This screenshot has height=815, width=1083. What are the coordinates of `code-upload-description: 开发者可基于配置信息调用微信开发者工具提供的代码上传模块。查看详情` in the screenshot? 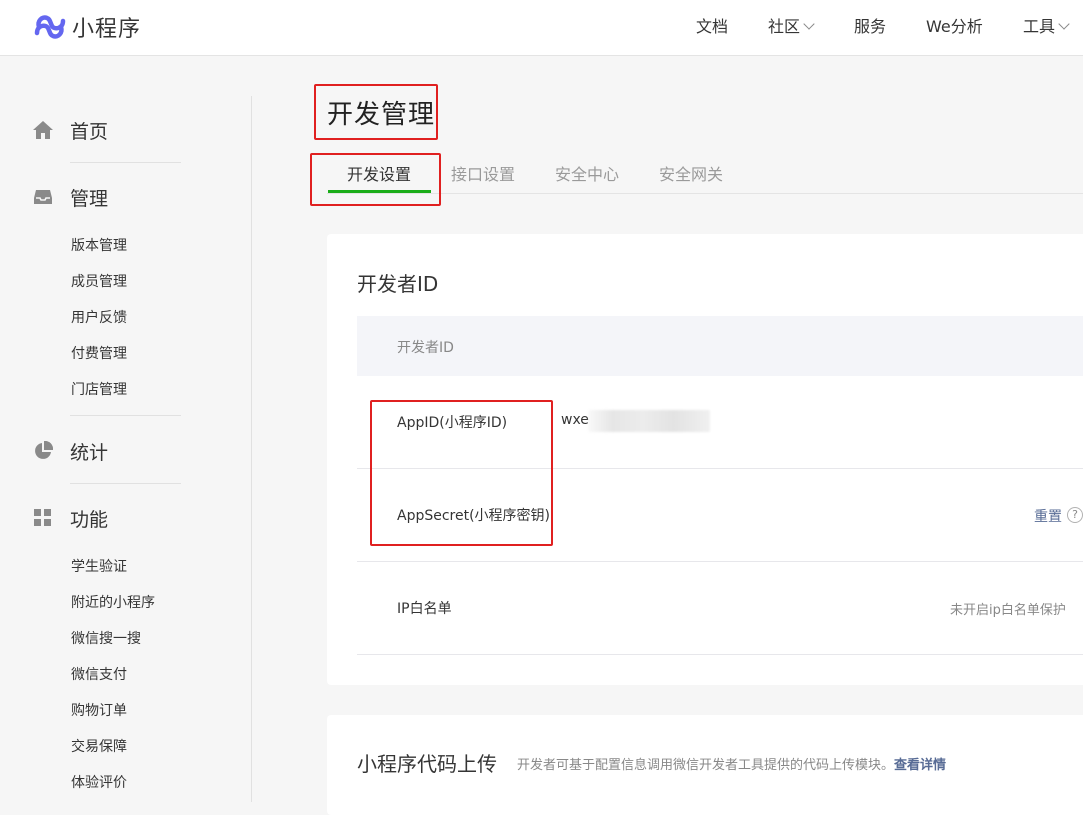 It's located at (732, 765).